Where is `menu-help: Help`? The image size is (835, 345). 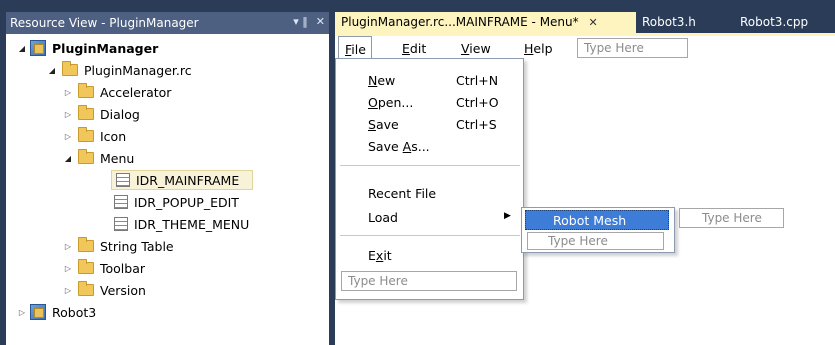
menu-help: Help is located at coordinates (538, 47).